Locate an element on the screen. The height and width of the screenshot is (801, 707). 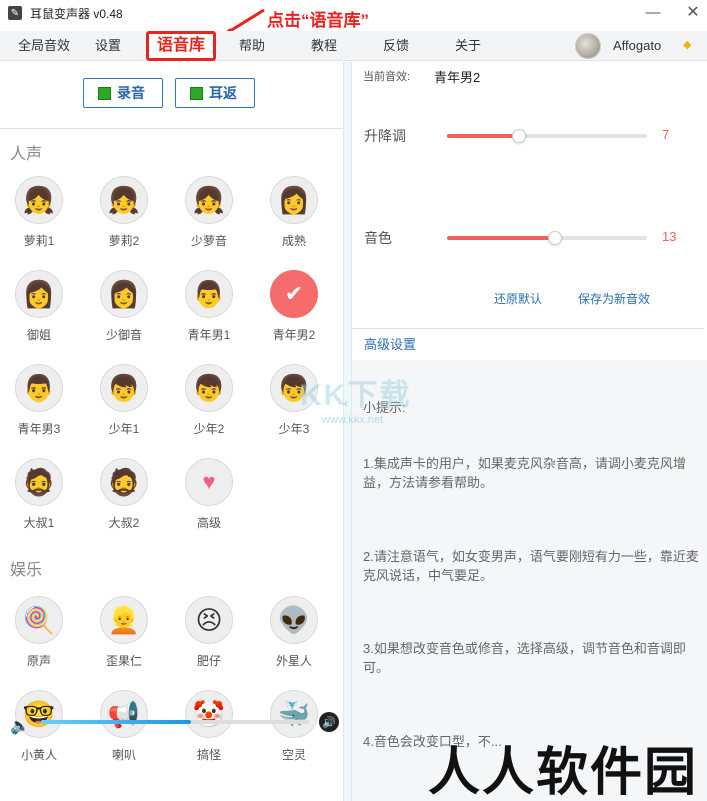
heart-icon: ♥ is located at coordinates (209, 482).